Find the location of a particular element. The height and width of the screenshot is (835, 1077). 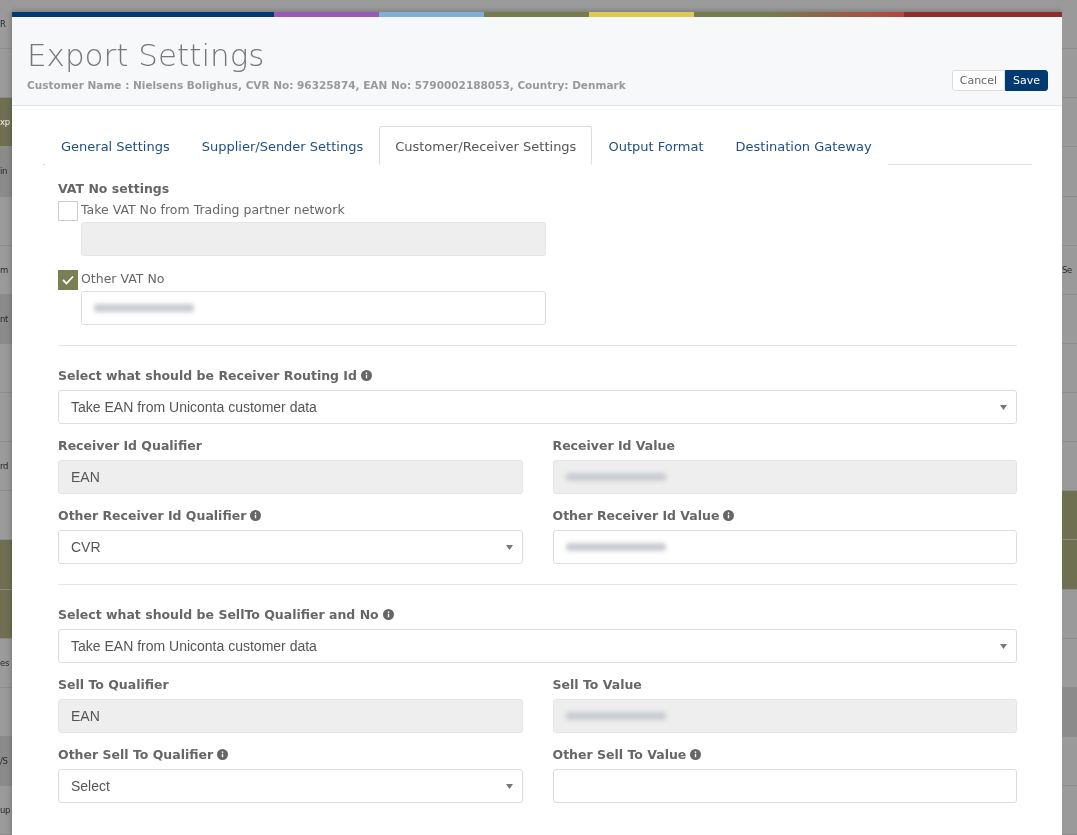

background-text: Se is located at coordinates (1067, 269).